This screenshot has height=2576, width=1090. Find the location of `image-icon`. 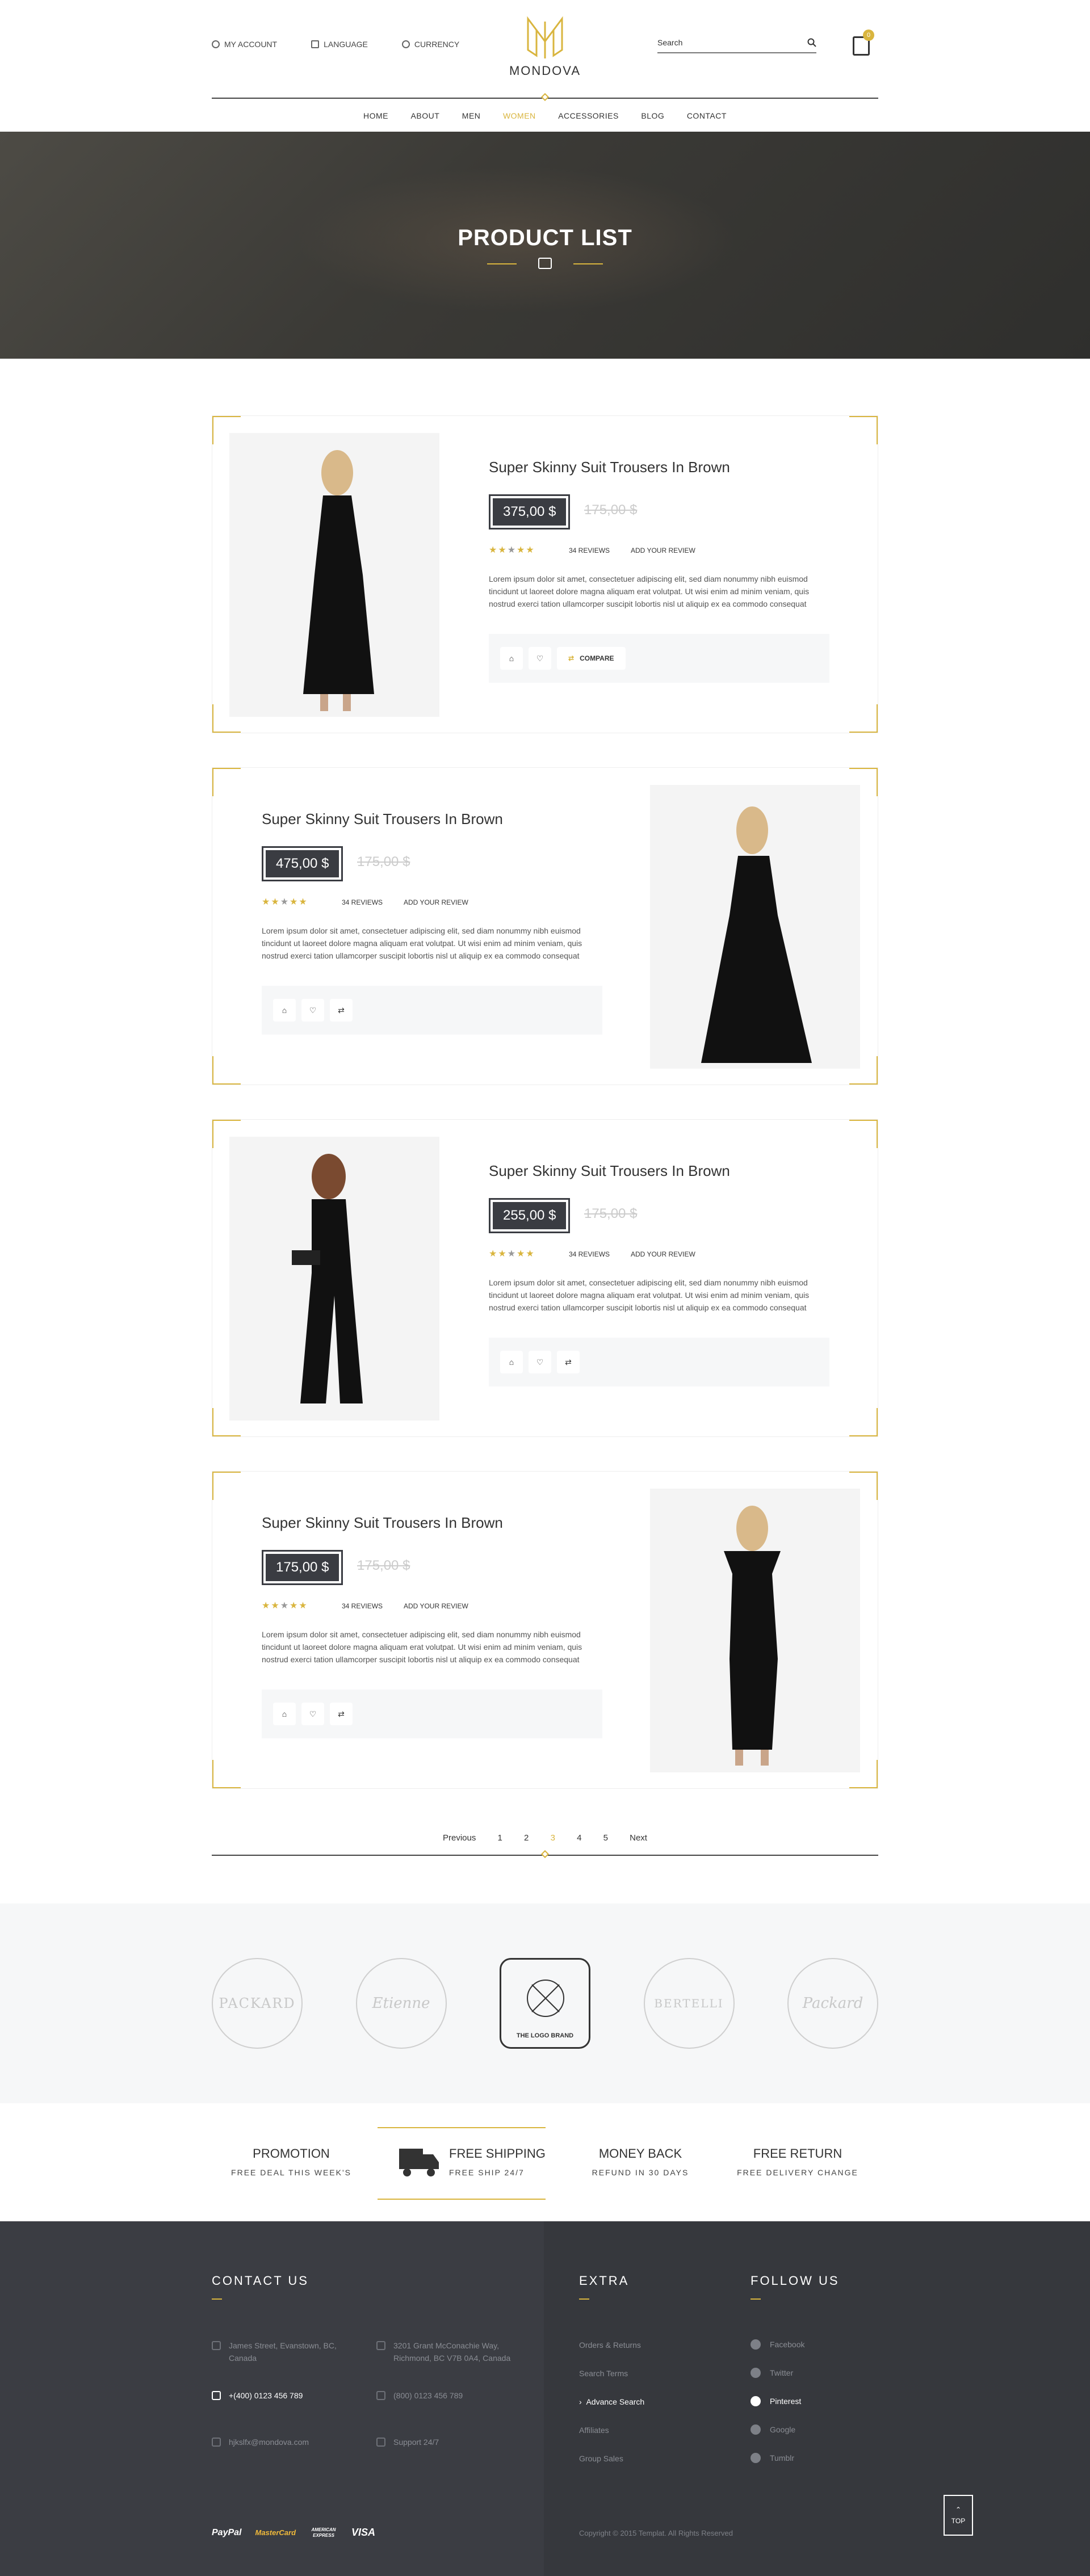

image-icon is located at coordinates (545, 263).